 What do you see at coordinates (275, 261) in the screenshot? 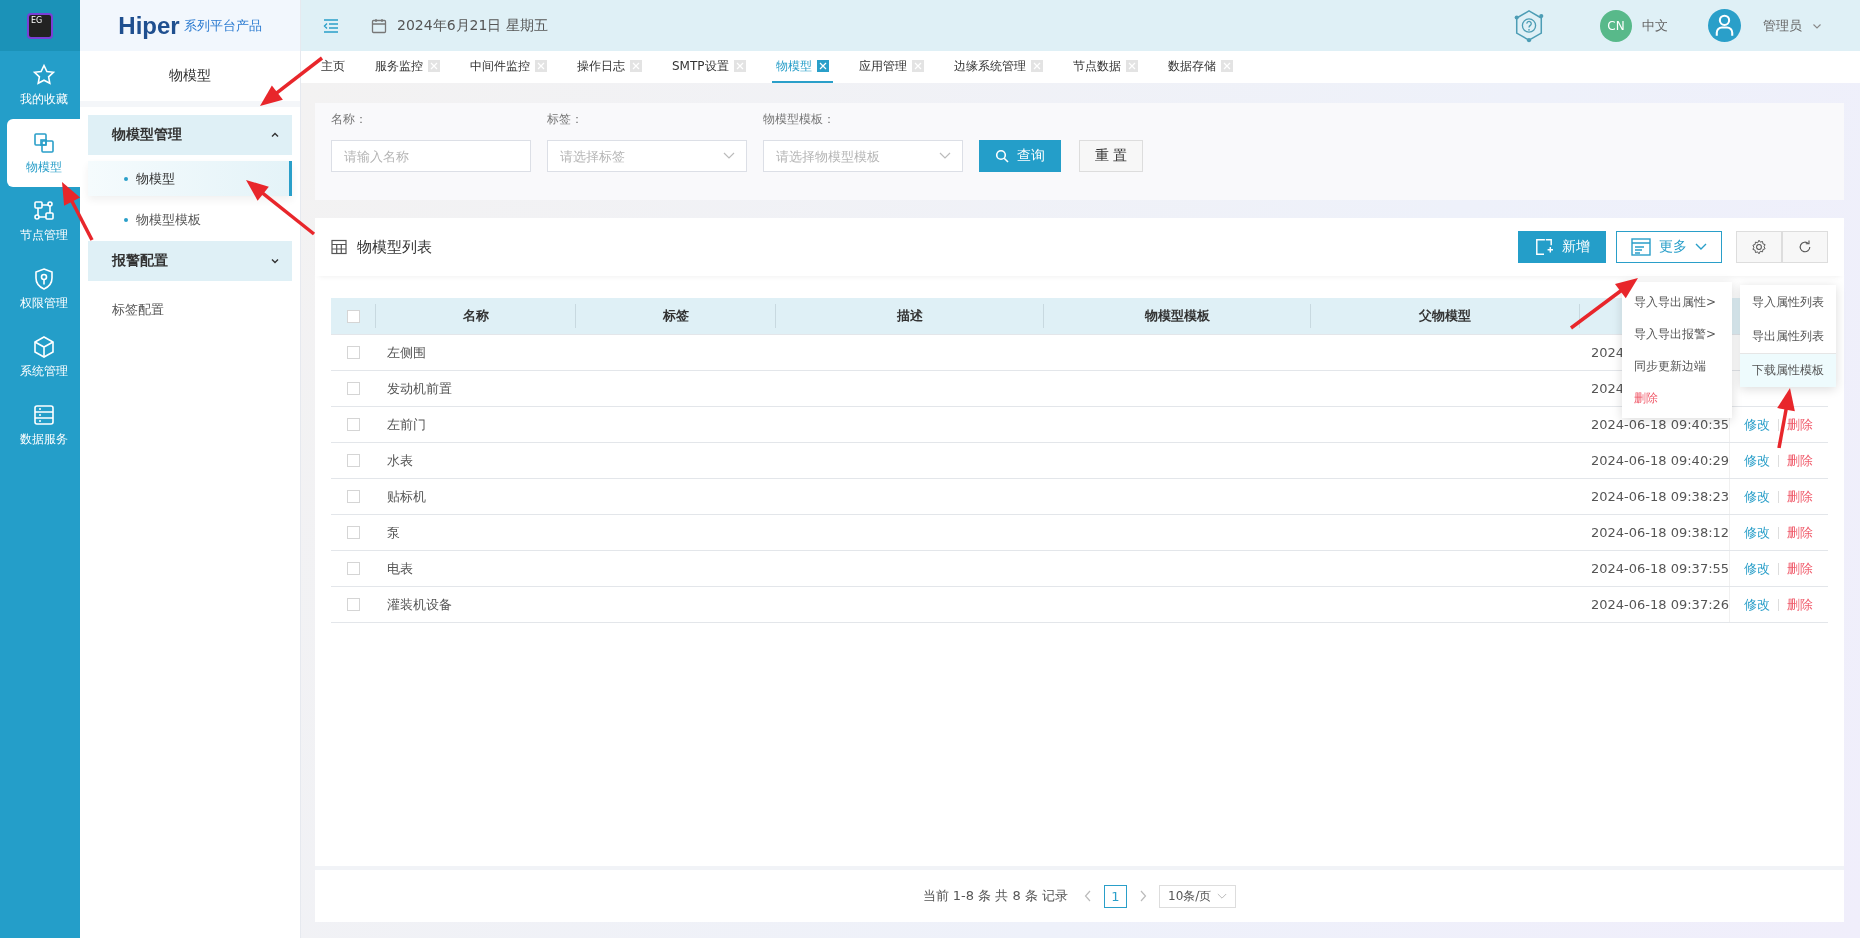
I see `chevron-icon` at bounding box center [275, 261].